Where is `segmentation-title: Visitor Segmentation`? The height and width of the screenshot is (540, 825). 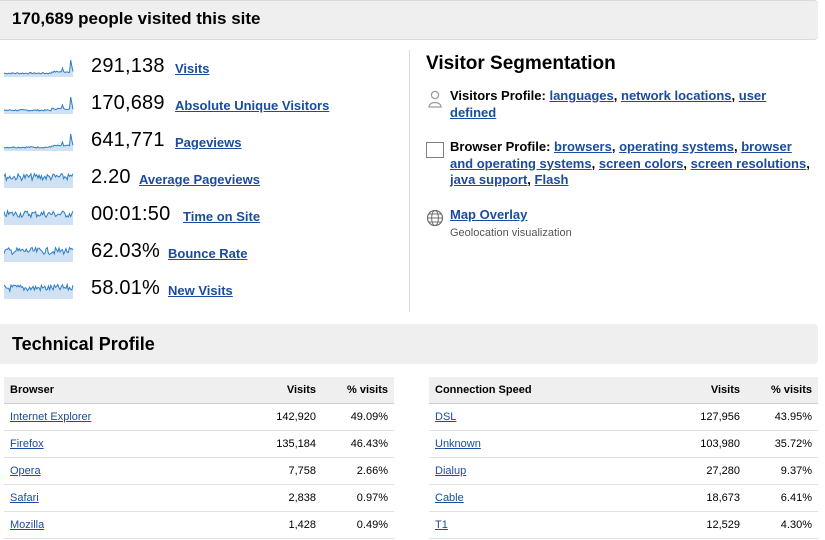
segmentation-title: Visitor Segmentation is located at coordinates (521, 63).